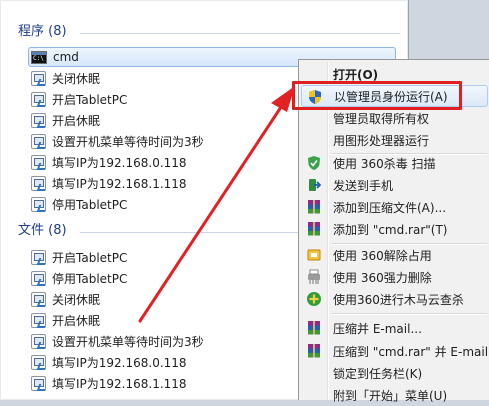  What do you see at coordinates (119, 383) in the screenshot?
I see `file-item-label: 填写IP为192.168.1.118` at bounding box center [119, 383].